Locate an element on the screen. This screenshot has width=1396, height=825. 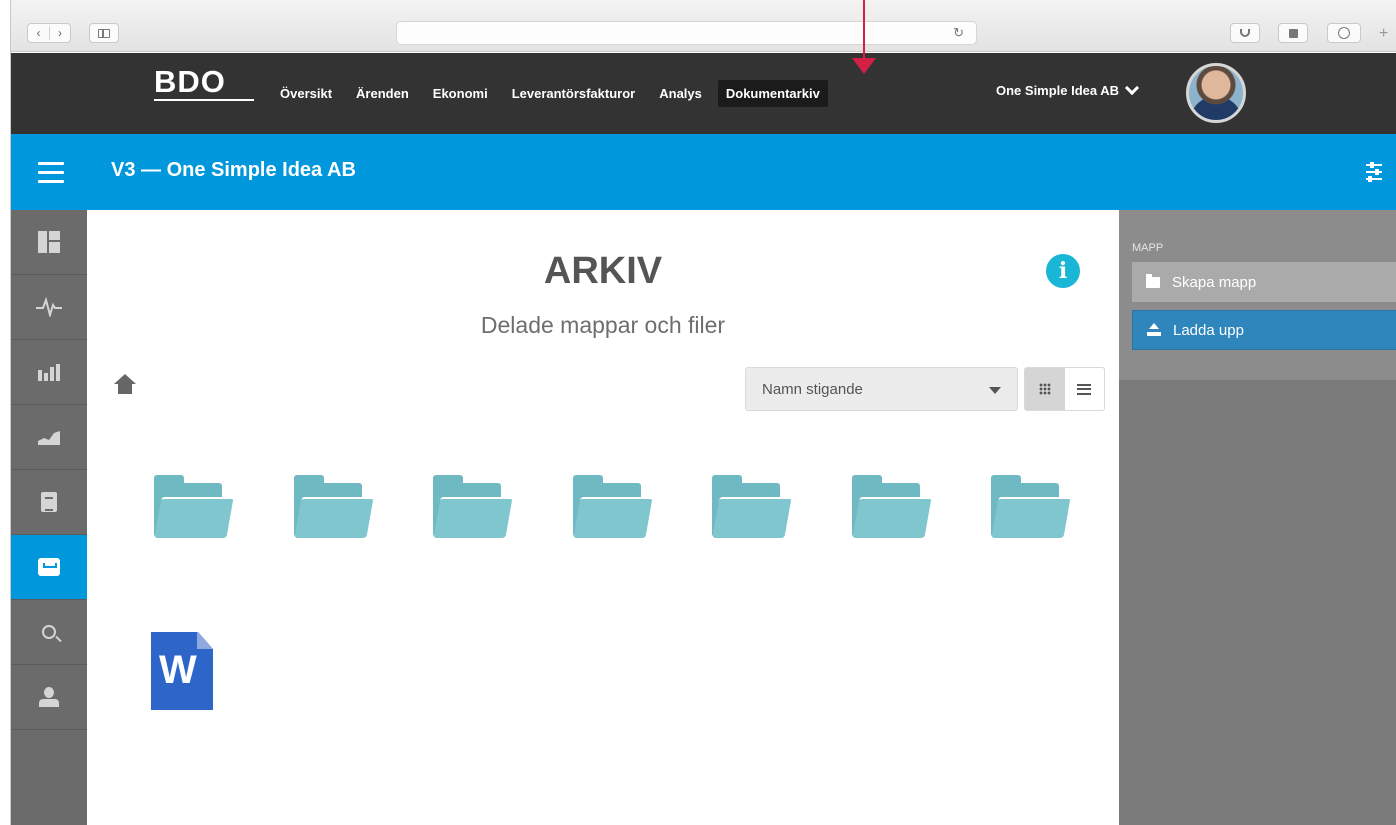
nav-arenden: Ärenden is located at coordinates (382, 93).